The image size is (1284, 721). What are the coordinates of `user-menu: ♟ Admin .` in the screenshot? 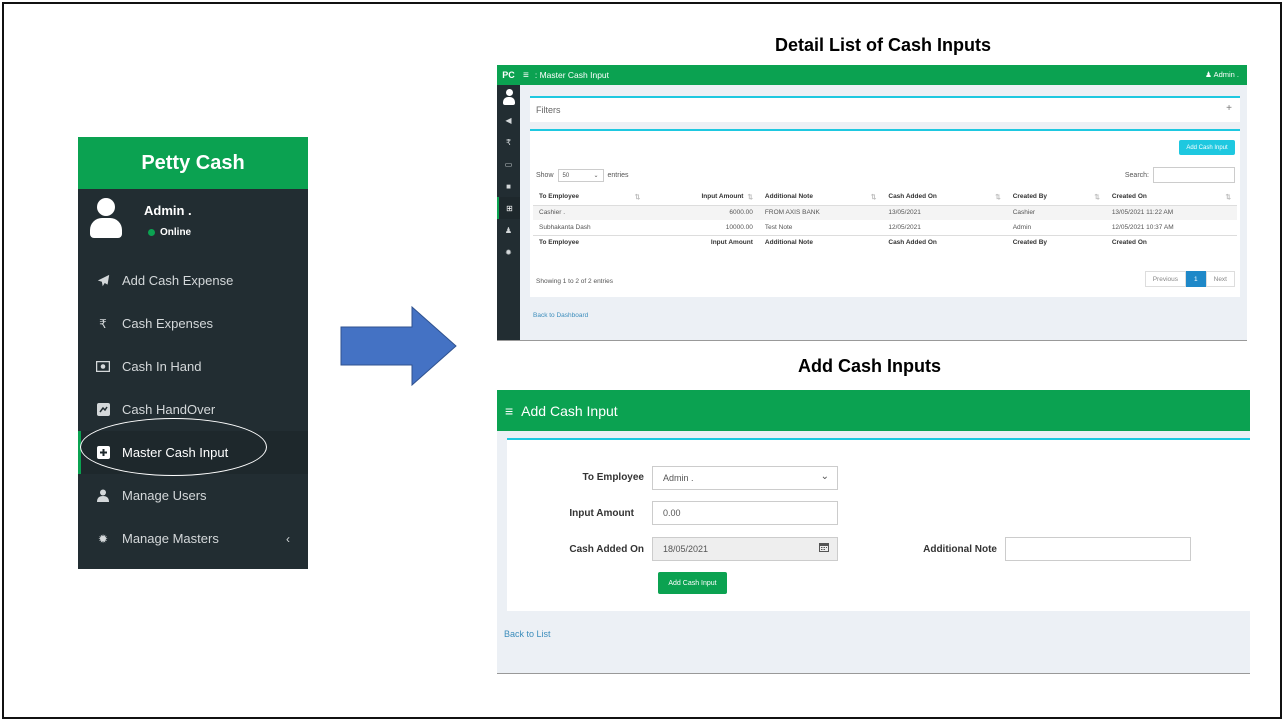 It's located at (1222, 74).